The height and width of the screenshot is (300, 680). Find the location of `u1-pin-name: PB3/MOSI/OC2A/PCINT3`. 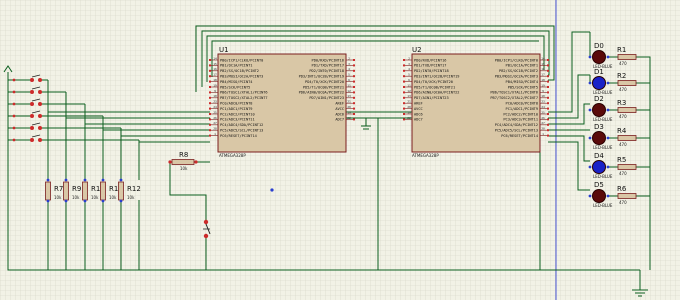

u1-pin-name: PB3/MOSI/OC2A/PCINT3 is located at coordinates (241, 77).